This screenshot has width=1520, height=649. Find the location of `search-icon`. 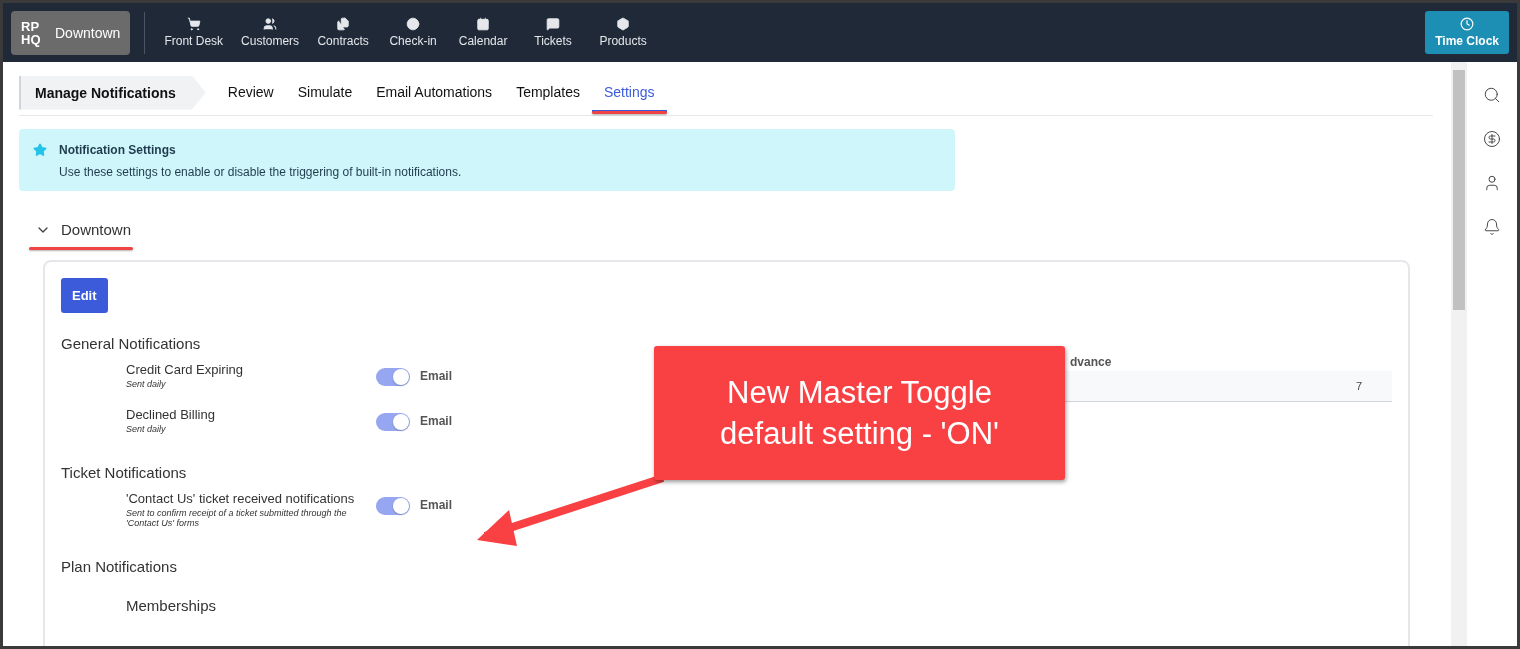

search-icon is located at coordinates (1492, 95).